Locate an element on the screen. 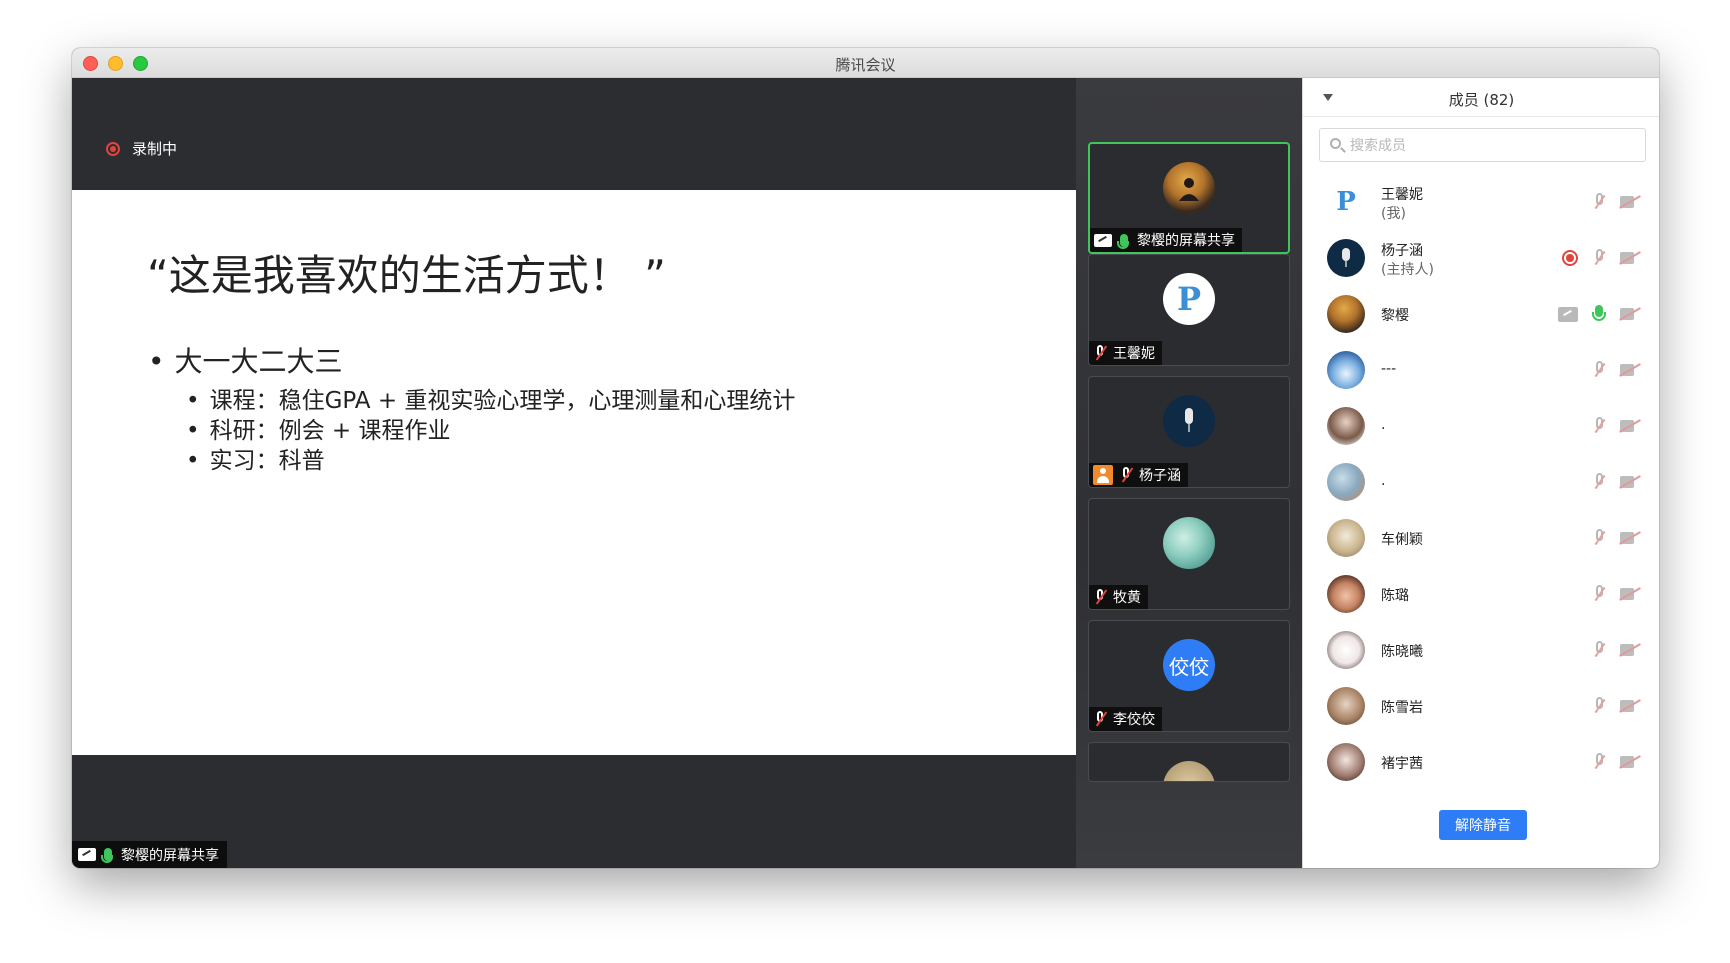 This screenshot has width=1730, height=963. search-input is located at coordinates (1490, 146).